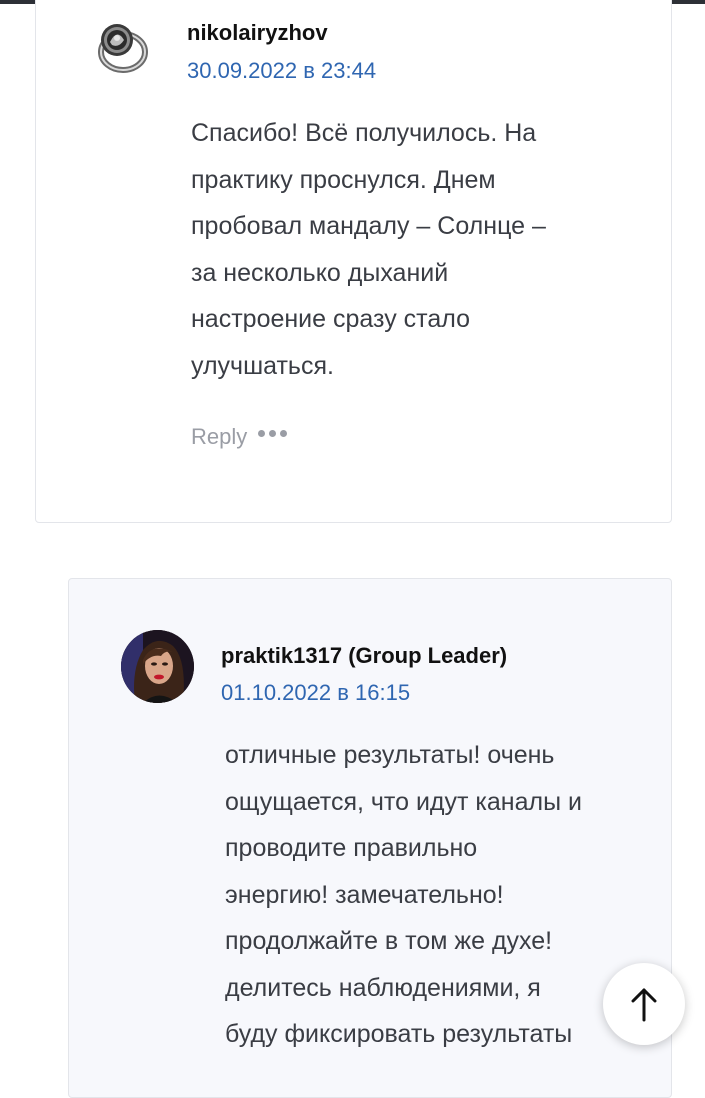 Image resolution: width=705 pixels, height=1098 pixels. What do you see at coordinates (364, 656) in the screenshot?
I see `comment-author: praktik1317 (Group Leader)` at bounding box center [364, 656].